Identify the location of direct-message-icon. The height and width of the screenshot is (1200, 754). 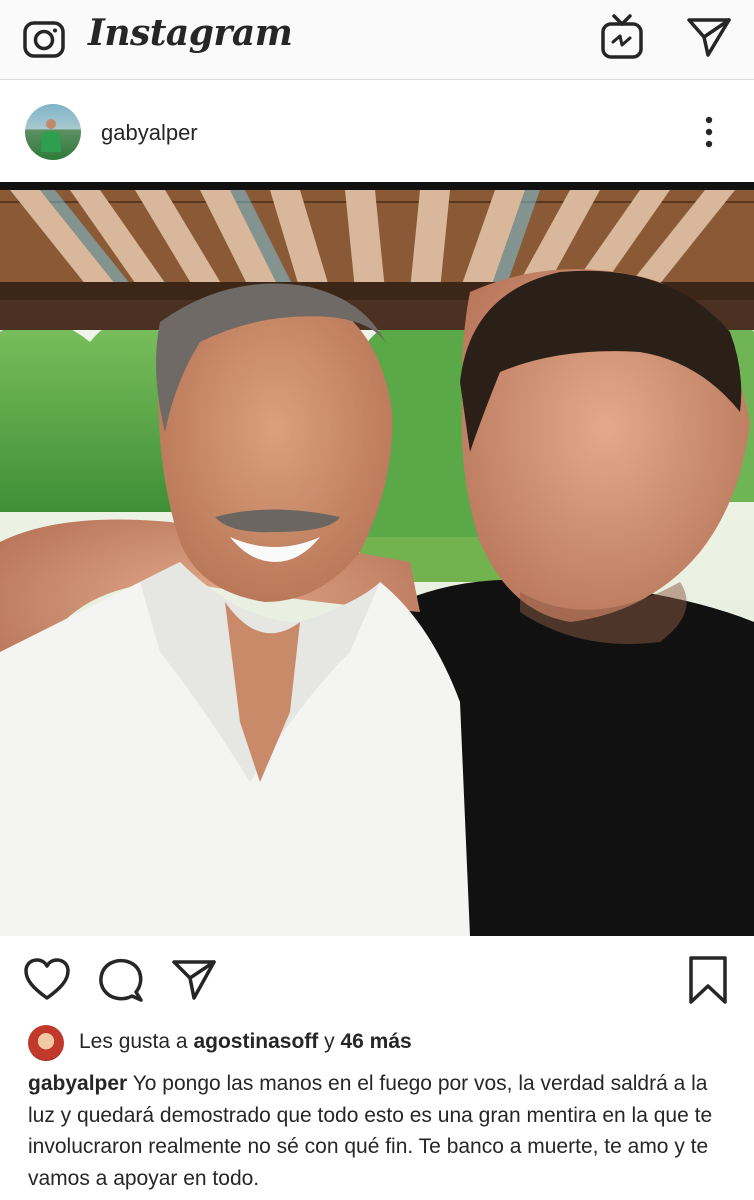
(709, 37).